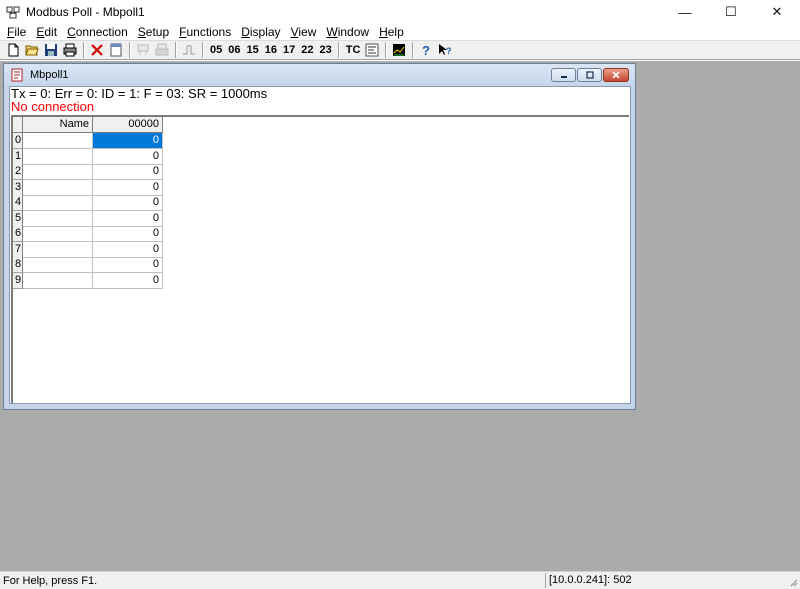 The width and height of the screenshot is (800, 589). I want to click on help-button: ?, so click(426, 50).